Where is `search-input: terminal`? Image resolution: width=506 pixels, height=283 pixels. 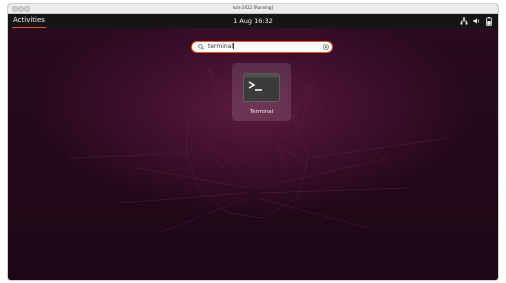
search-input: terminal is located at coordinates (262, 47).